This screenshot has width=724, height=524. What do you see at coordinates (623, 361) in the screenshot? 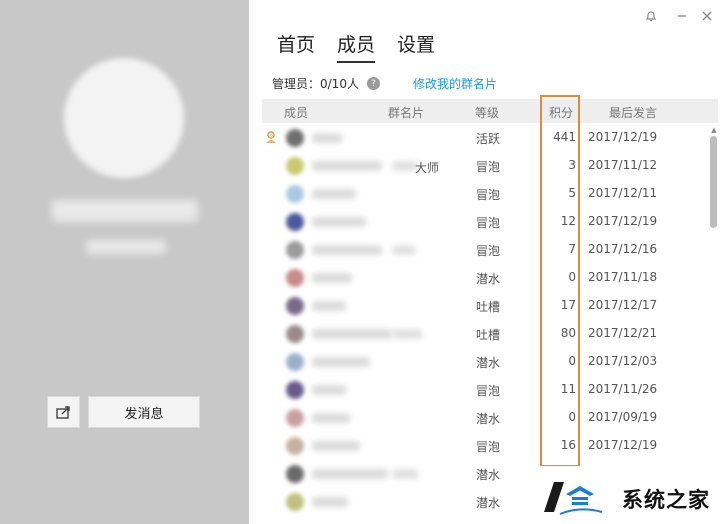
I see `member-last-message: 2017/12/03` at bounding box center [623, 361].